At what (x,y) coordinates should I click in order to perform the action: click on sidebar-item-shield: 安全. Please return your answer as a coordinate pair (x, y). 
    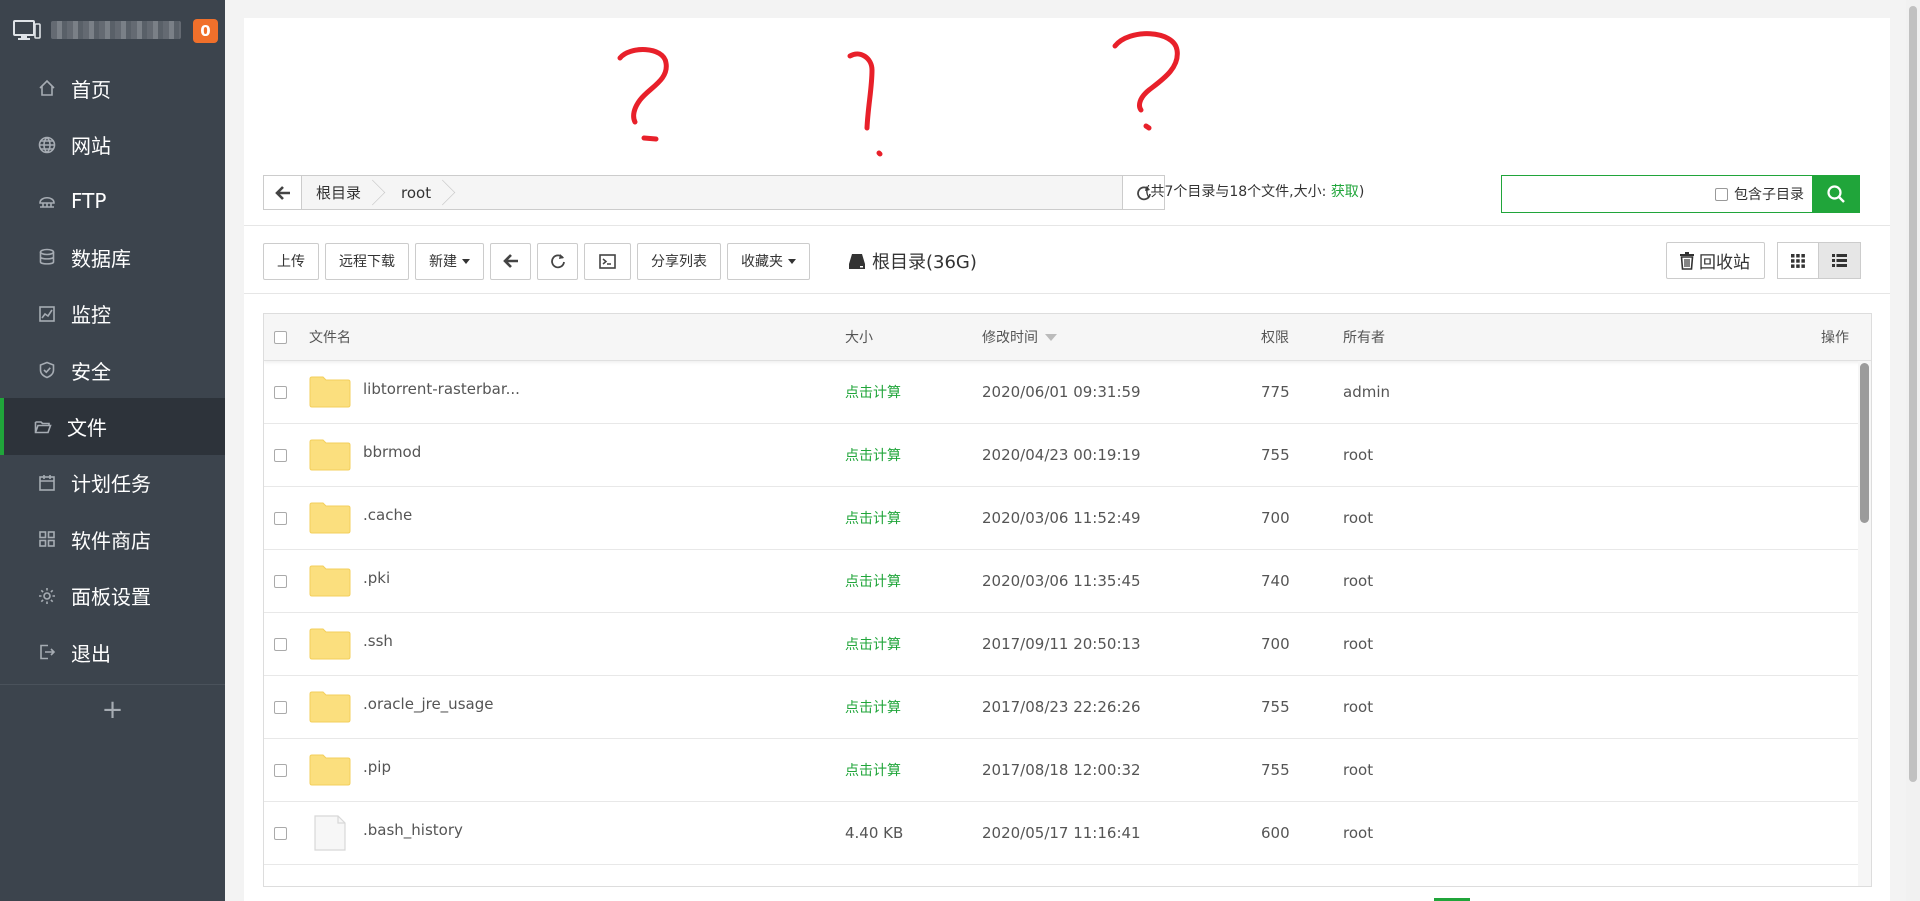
    Looking at the image, I should click on (112, 370).